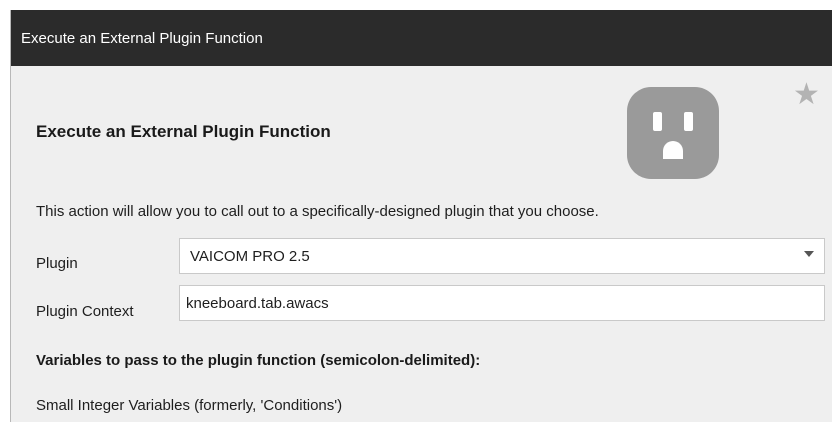 This screenshot has height=422, width=832. Describe the element at coordinates (183, 131) in the screenshot. I see `dialog-heading: Execute an External Plugin Function` at that location.